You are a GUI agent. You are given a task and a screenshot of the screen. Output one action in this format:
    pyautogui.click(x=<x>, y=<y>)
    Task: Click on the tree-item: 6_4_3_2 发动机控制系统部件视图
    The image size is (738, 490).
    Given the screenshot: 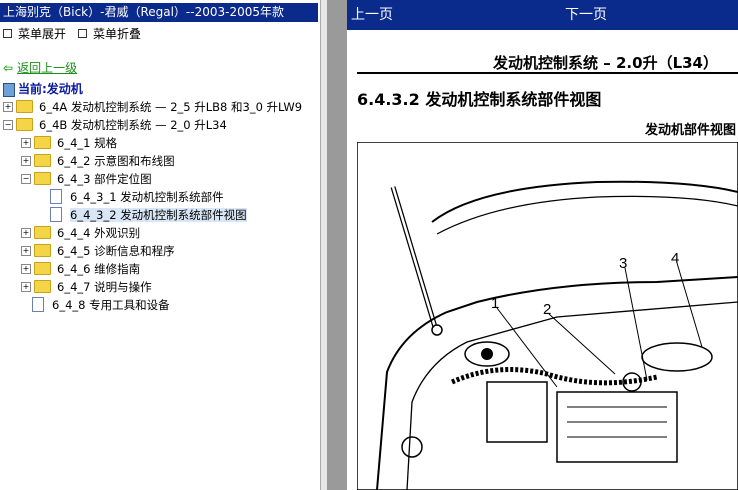 What is the action you would take?
    pyautogui.click(x=143, y=215)
    